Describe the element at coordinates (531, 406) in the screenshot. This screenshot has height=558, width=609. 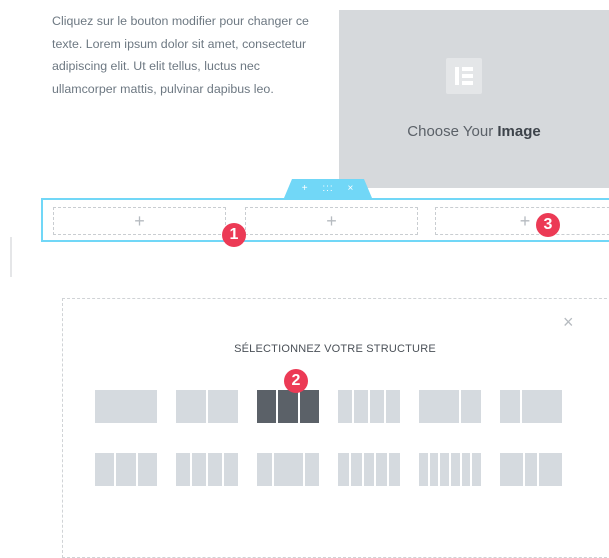
I see `structure-preset-wide-right` at that location.